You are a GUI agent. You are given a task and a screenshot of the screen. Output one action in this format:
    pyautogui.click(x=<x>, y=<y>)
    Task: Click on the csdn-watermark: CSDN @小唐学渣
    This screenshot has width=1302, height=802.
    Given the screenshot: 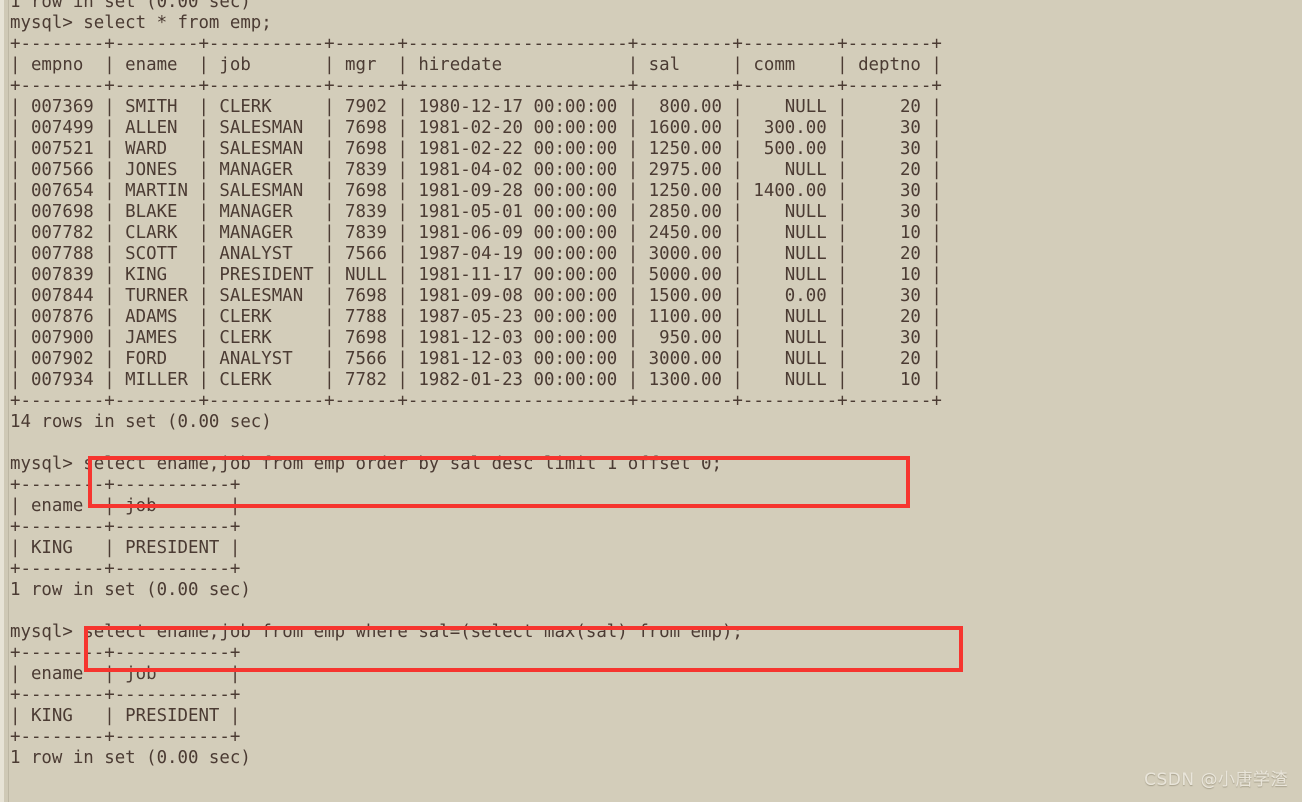 What is the action you would take?
    pyautogui.click(x=1216, y=780)
    